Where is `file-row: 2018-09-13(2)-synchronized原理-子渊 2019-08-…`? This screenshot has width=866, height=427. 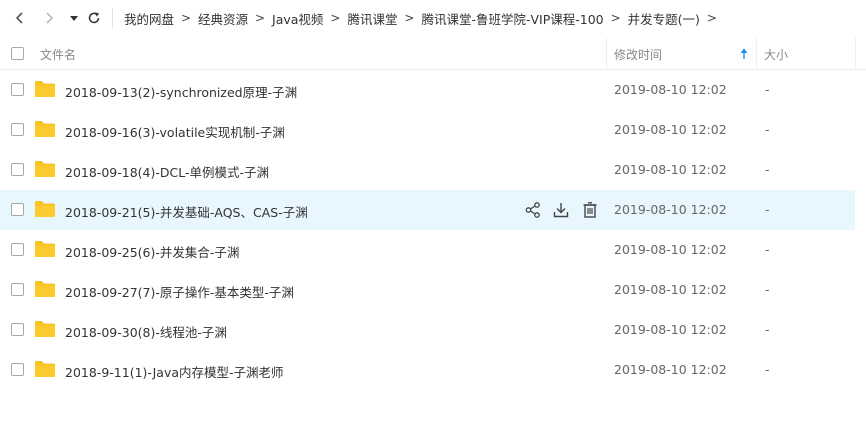
file-row: 2018-09-13(2)-synchronized原理-子渊 2019-08-… is located at coordinates (433, 90).